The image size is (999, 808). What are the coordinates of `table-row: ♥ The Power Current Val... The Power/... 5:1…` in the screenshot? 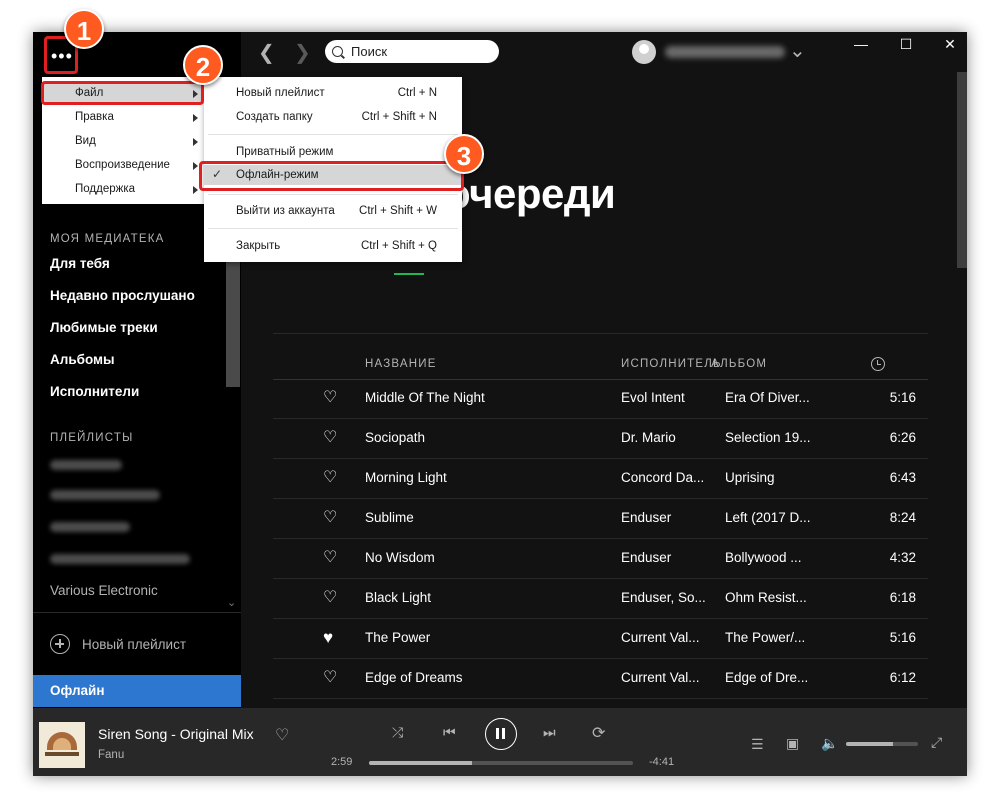 It's located at (600, 639).